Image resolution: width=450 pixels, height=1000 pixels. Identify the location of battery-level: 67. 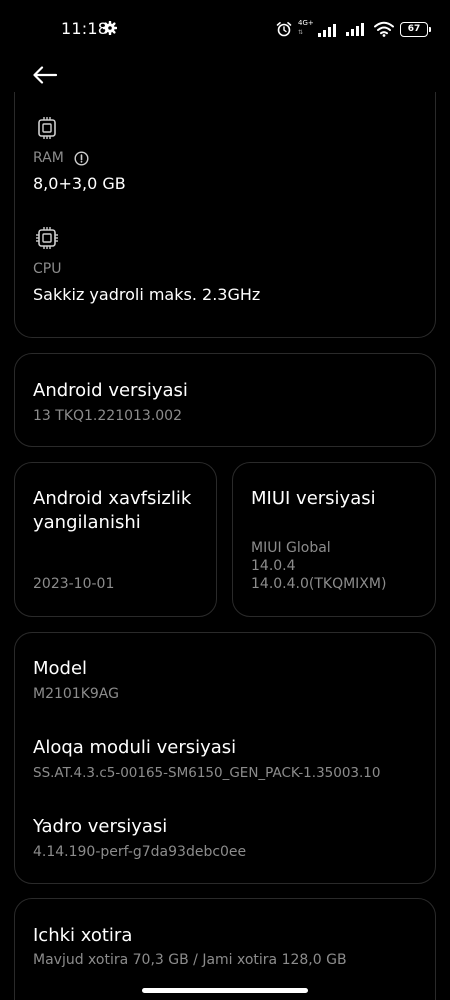
(414, 29).